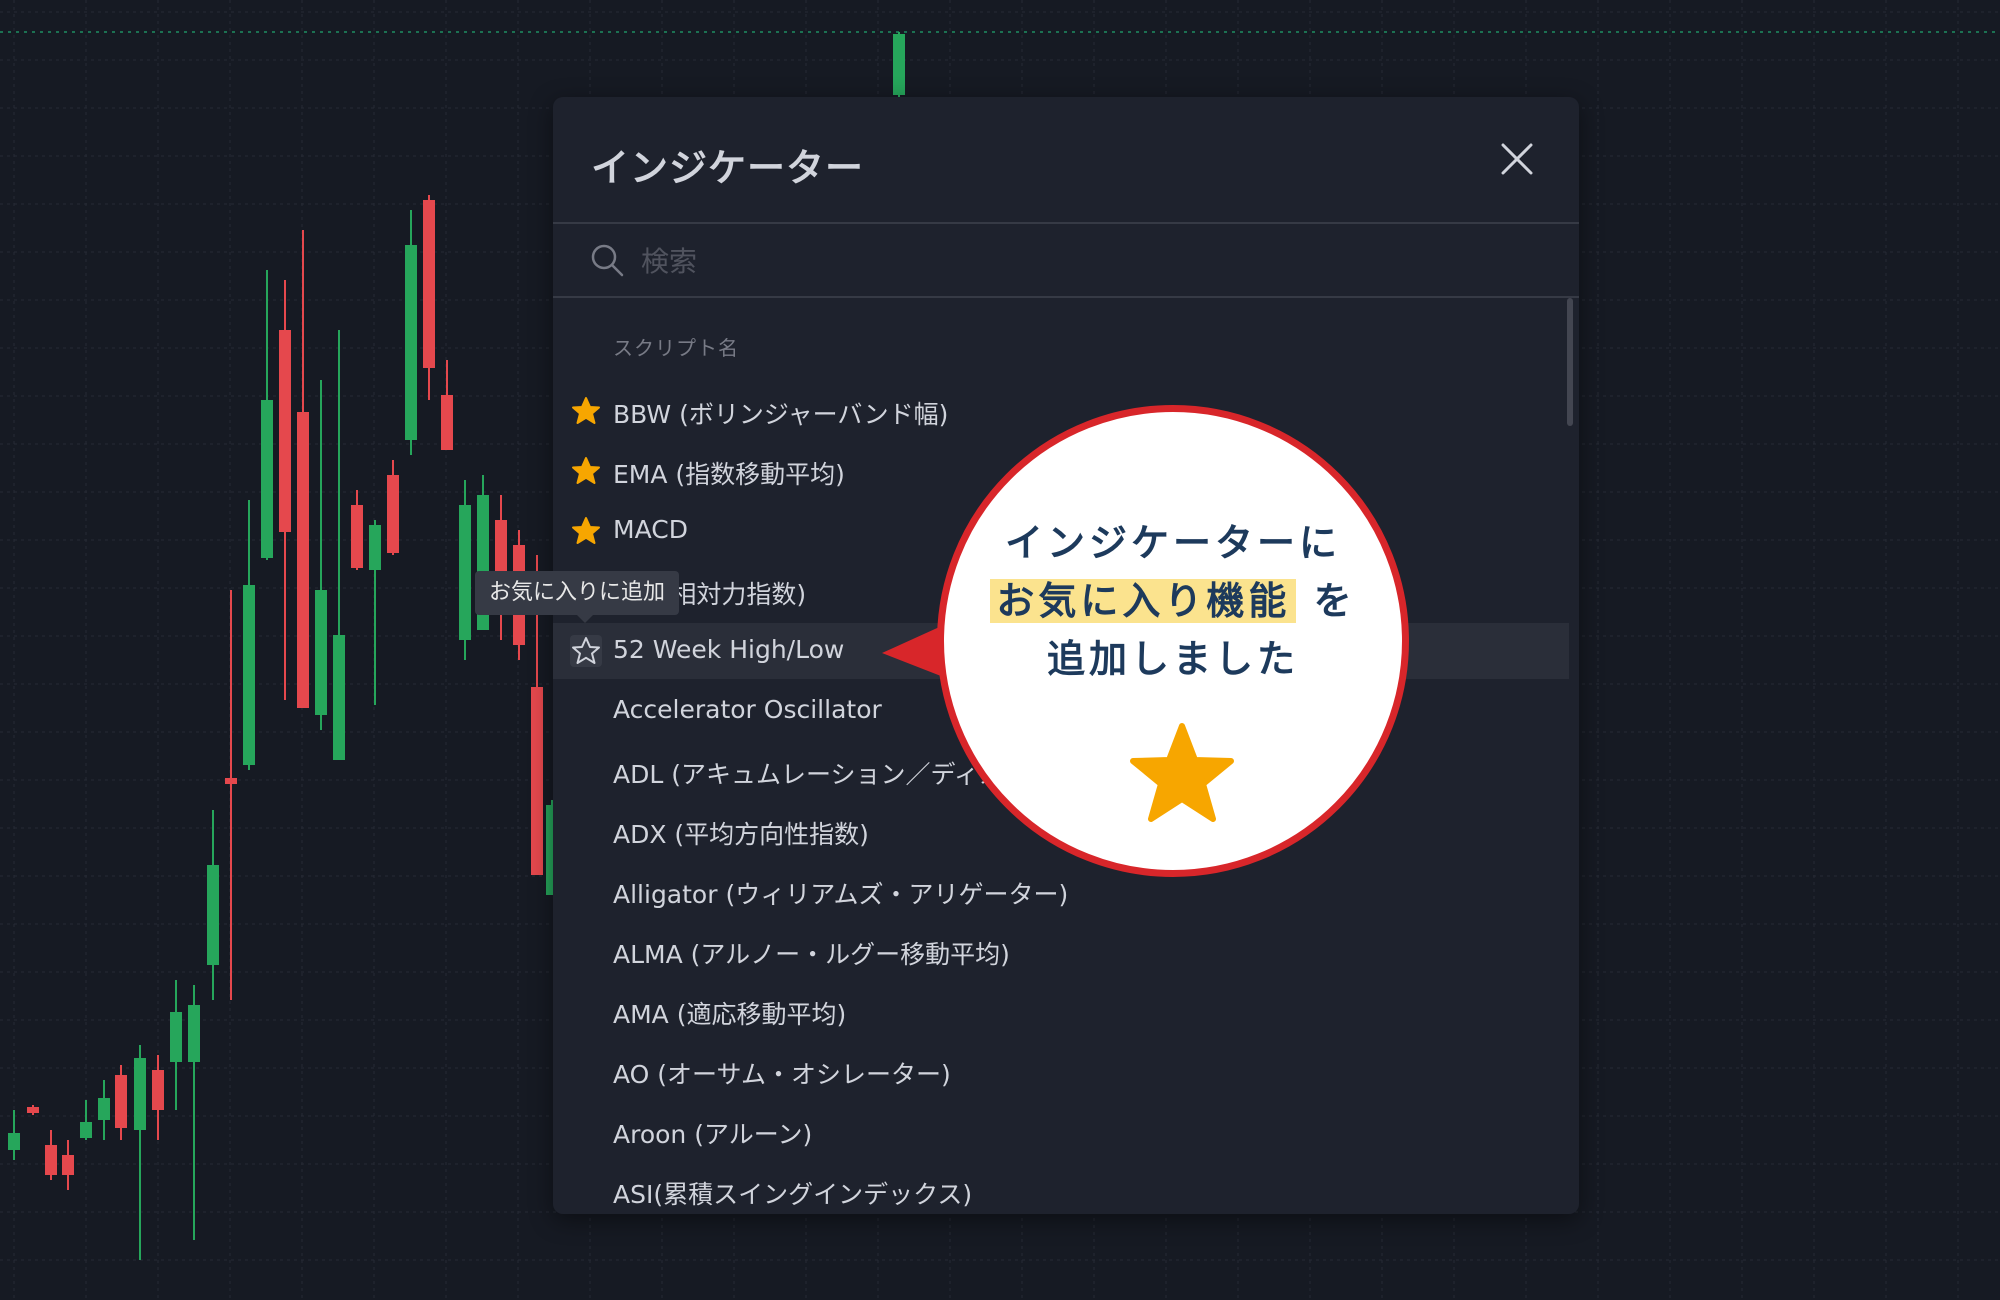  Describe the element at coordinates (676, 348) in the screenshot. I see `section-title: スクリプト名` at that location.